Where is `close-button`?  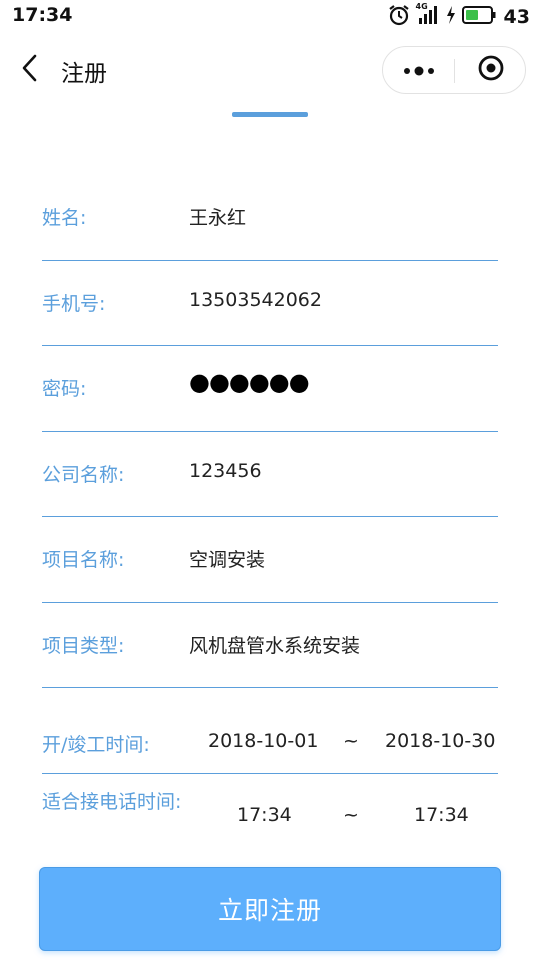
close-button is located at coordinates (490, 70).